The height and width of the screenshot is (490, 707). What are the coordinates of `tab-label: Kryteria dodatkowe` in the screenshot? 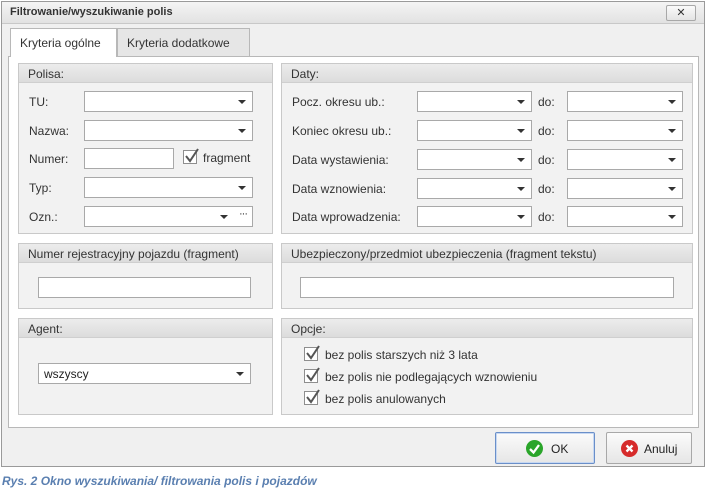 It's located at (178, 43).